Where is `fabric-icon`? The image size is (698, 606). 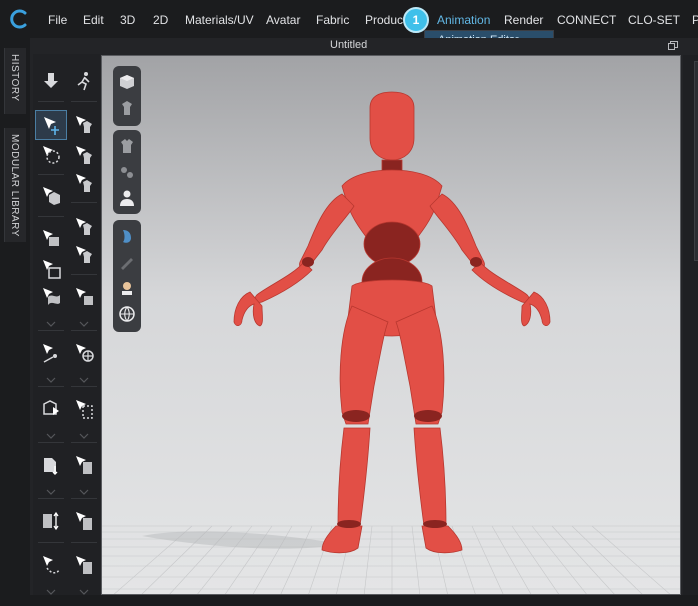 fabric-icon is located at coordinates (127, 172).